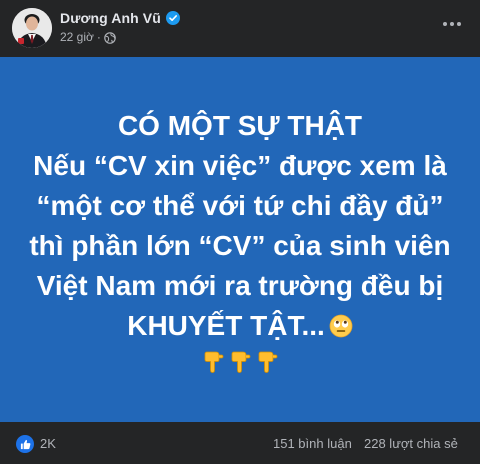 Image resolution: width=480 pixels, height=464 pixels. What do you see at coordinates (172, 18) in the screenshot?
I see `verified-badge-icon` at bounding box center [172, 18].